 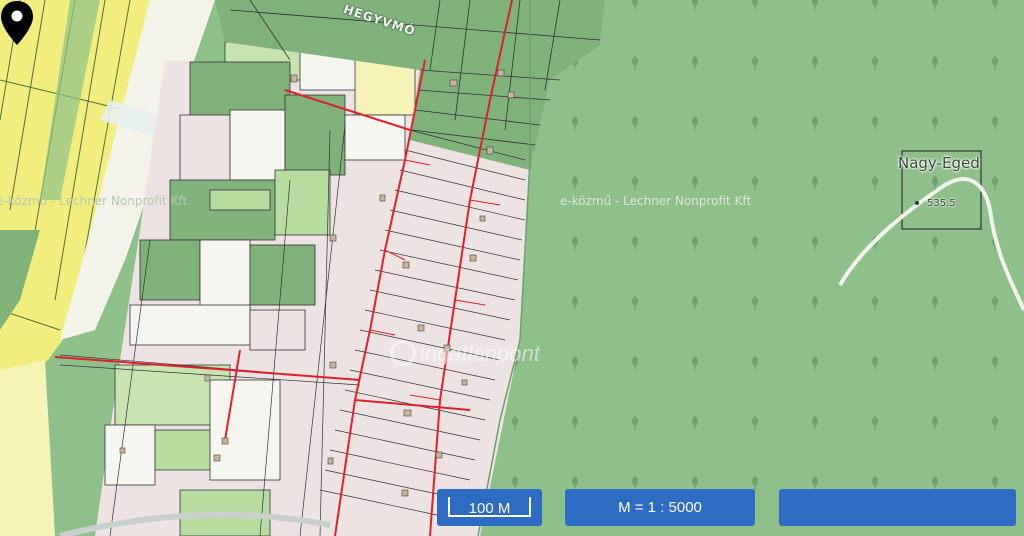 I want to click on scale-ratio-button: M = 1 : 5000, so click(x=660, y=507).